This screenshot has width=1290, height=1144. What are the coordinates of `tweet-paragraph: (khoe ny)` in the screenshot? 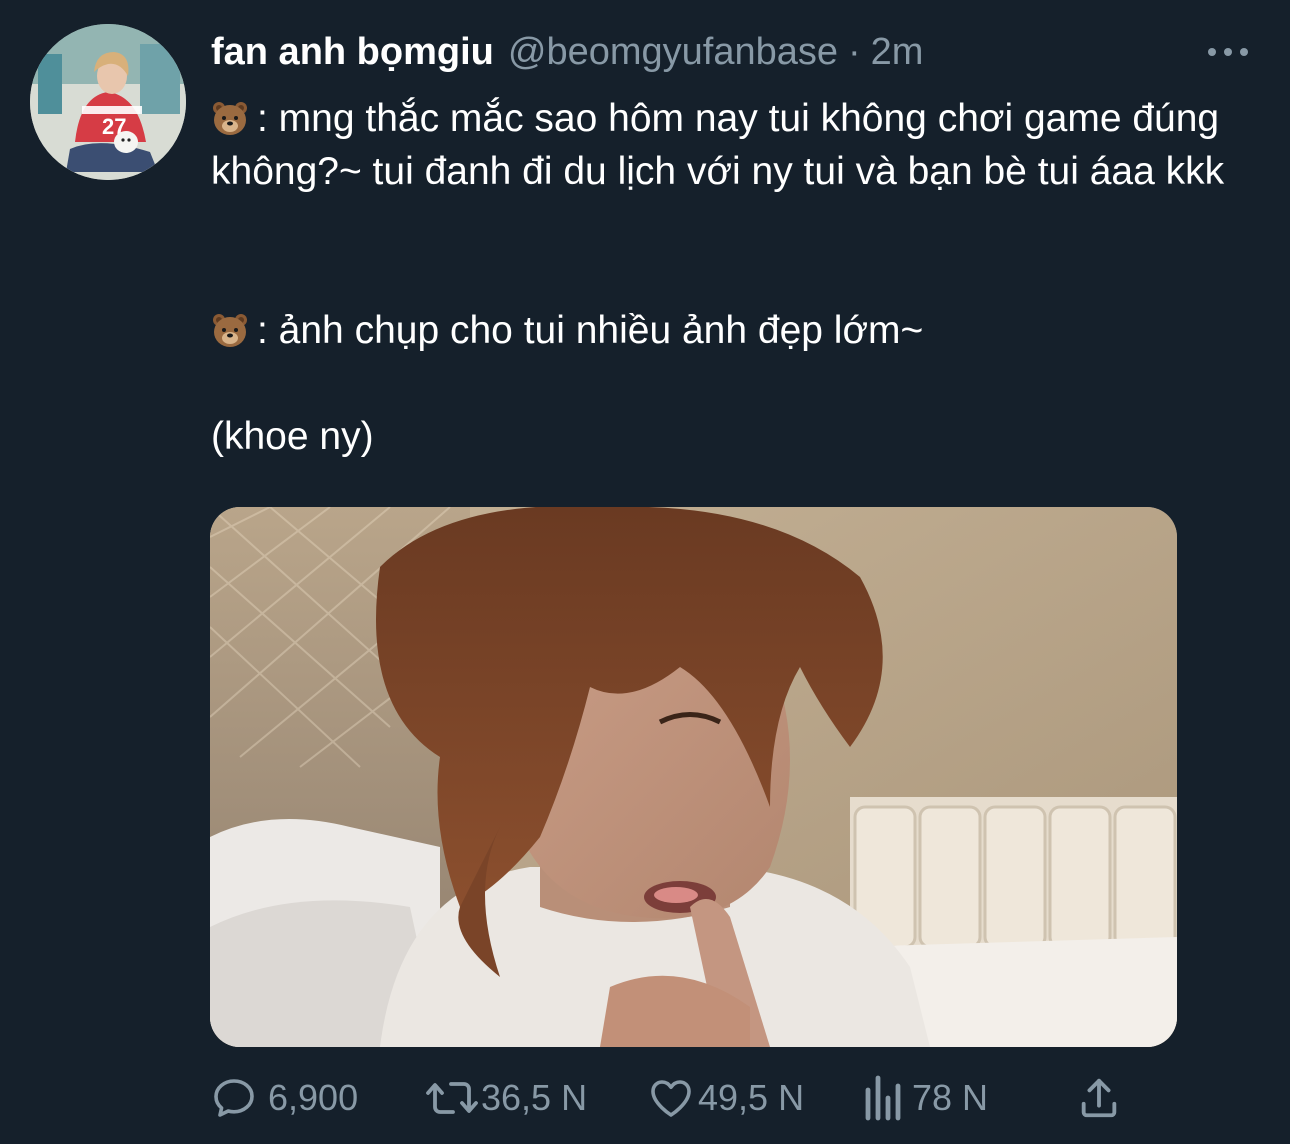 It's located at (292, 436).